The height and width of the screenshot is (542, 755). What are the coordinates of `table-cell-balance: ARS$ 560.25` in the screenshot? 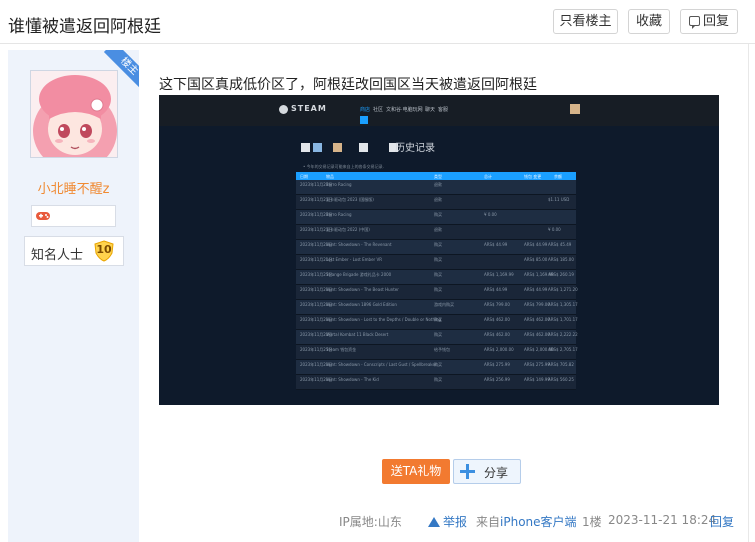 It's located at (561, 379).